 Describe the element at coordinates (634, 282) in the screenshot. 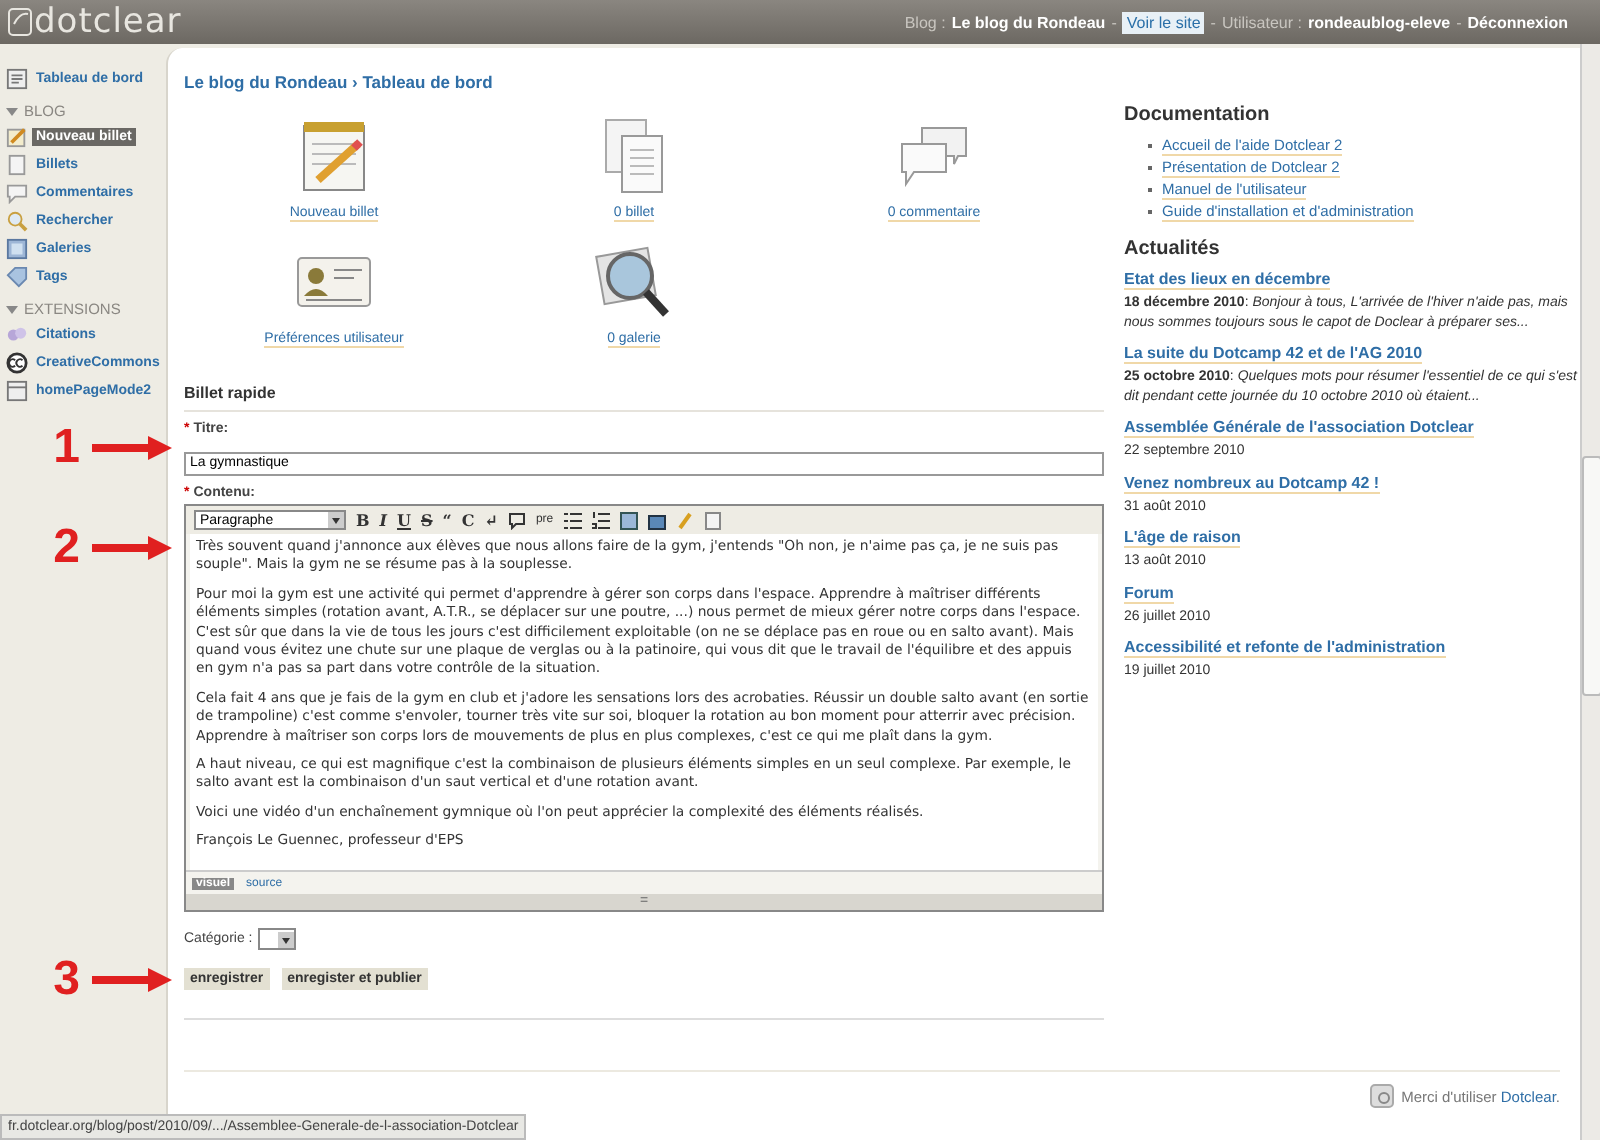

I see `magnifier-icon` at that location.